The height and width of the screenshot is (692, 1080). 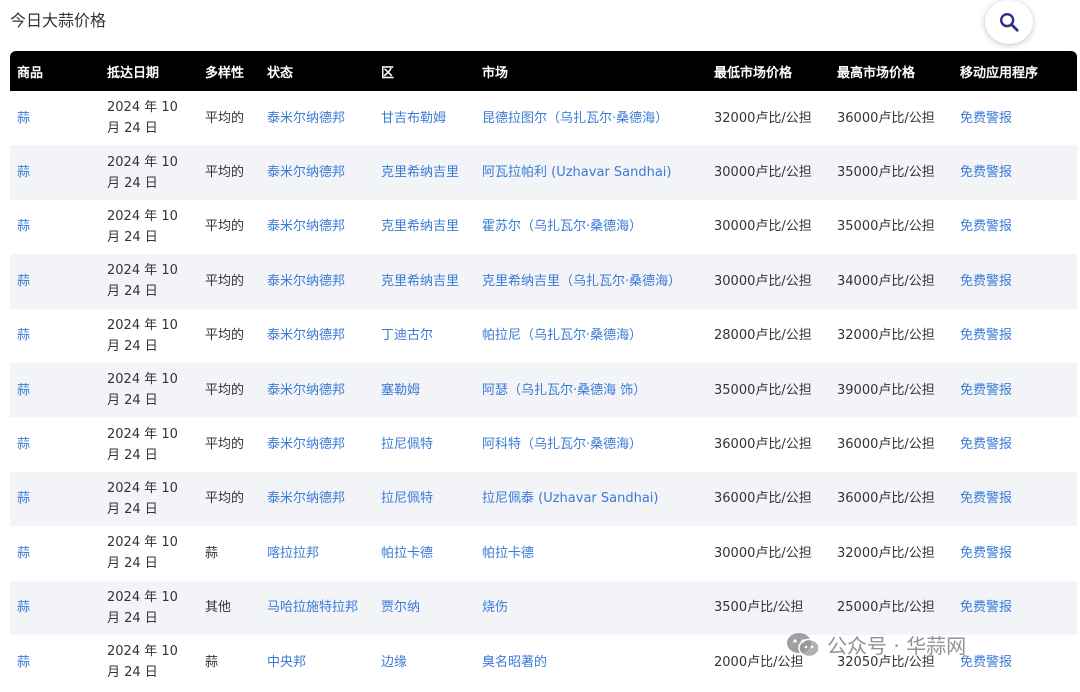 I want to click on cell-min-price: 28000卢比/公担, so click(x=763, y=336).